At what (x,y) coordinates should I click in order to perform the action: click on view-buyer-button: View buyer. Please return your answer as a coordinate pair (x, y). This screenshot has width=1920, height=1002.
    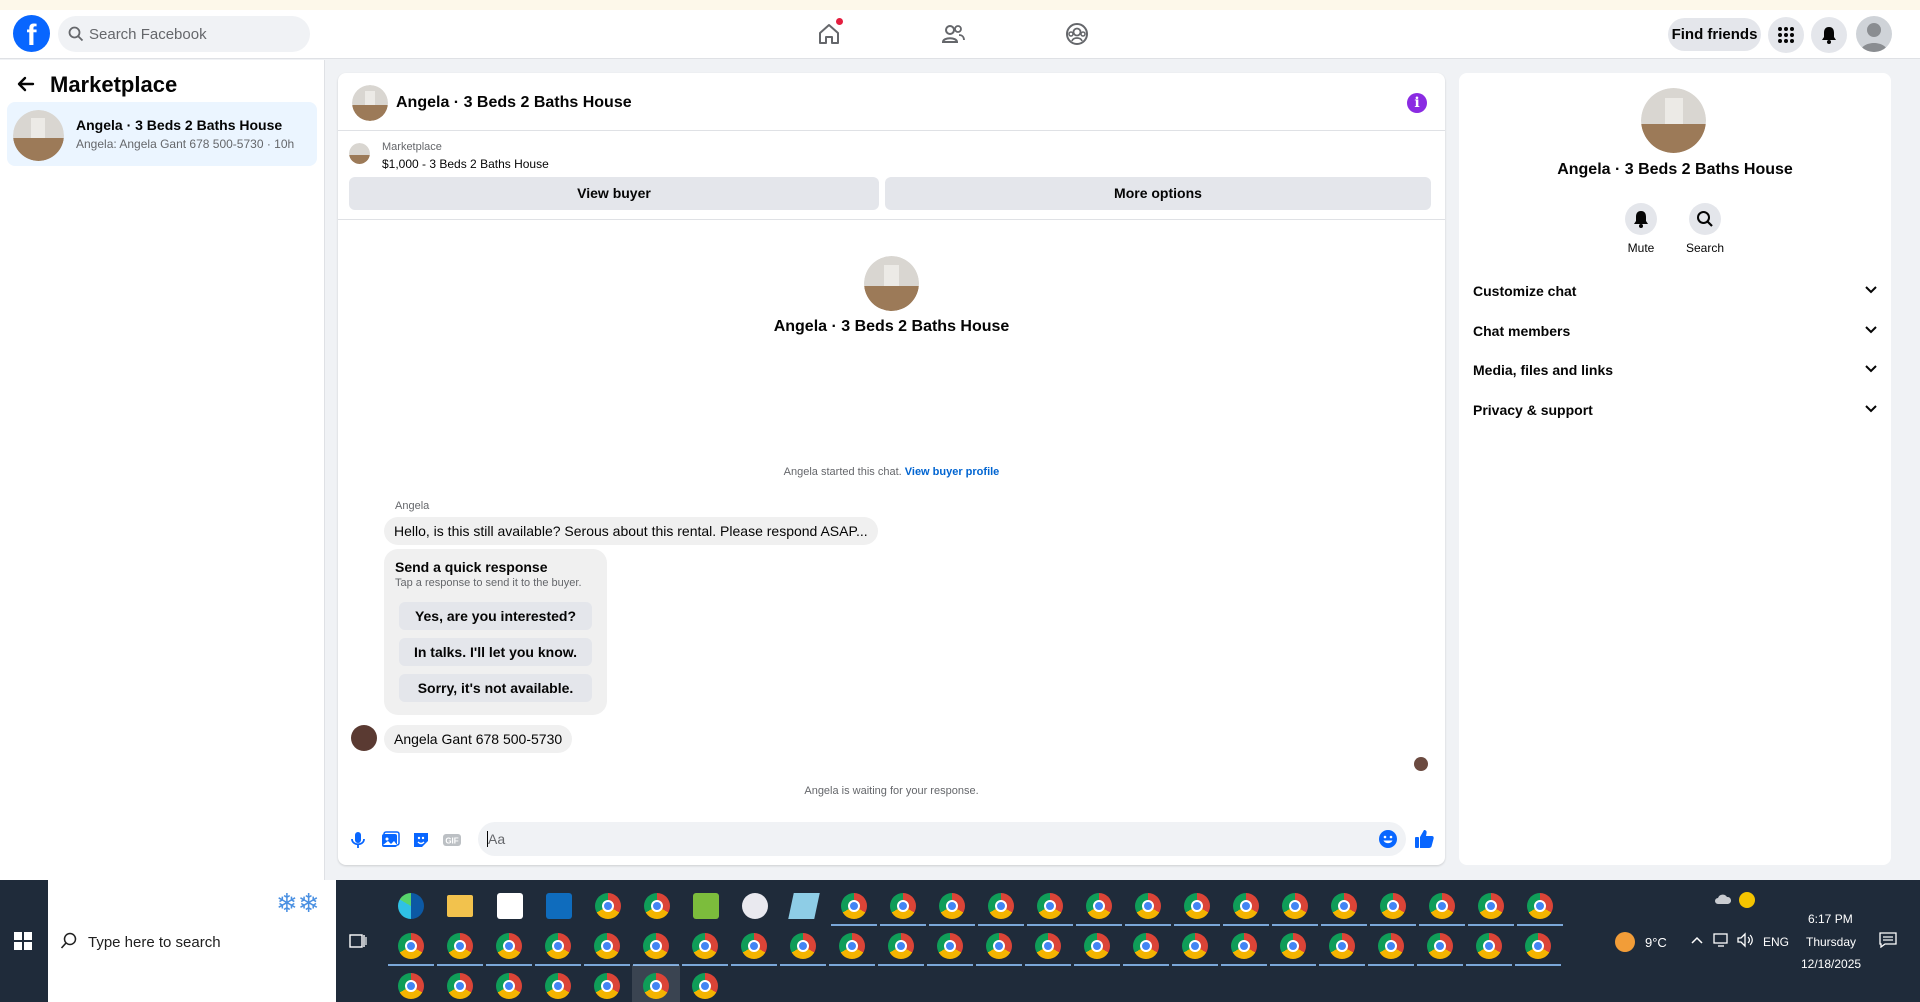
    Looking at the image, I should click on (614, 193).